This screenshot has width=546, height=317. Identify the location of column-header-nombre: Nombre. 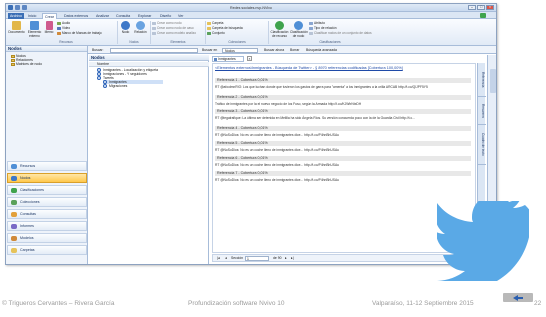
(149, 64).